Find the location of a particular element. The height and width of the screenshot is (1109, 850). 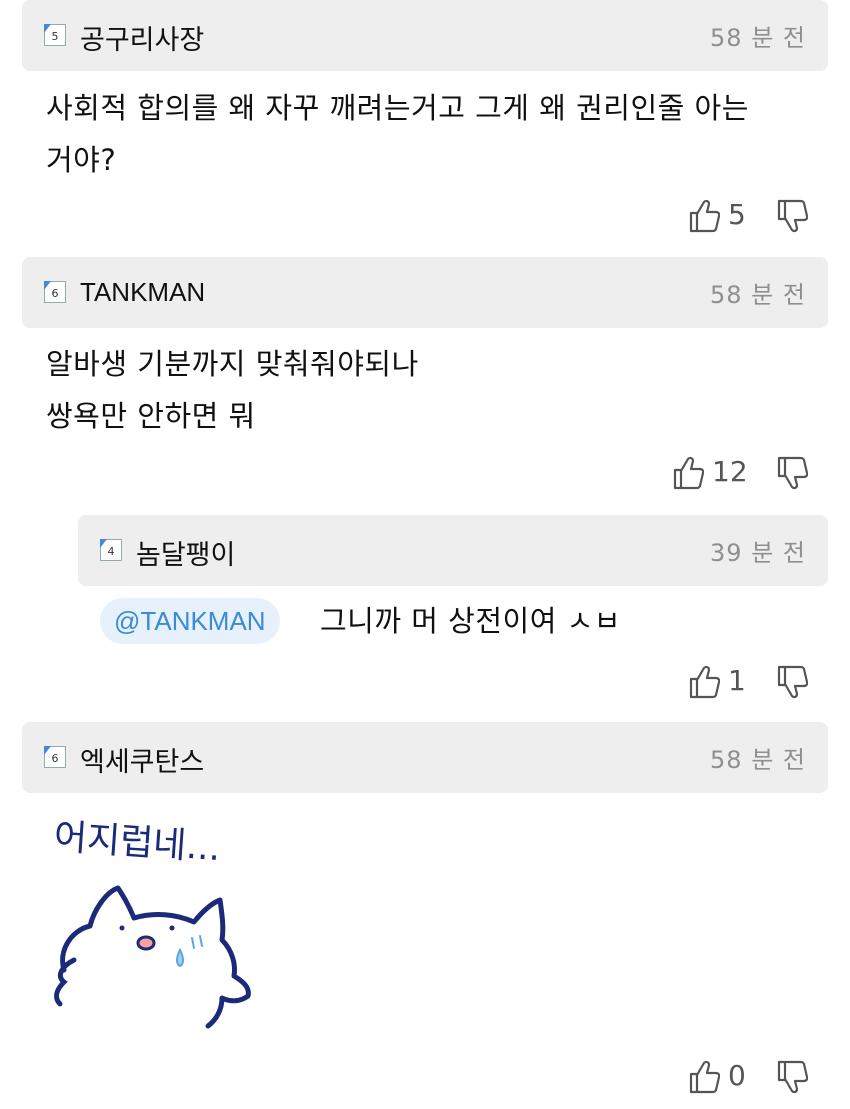

username: TANKMAN is located at coordinates (142, 292).